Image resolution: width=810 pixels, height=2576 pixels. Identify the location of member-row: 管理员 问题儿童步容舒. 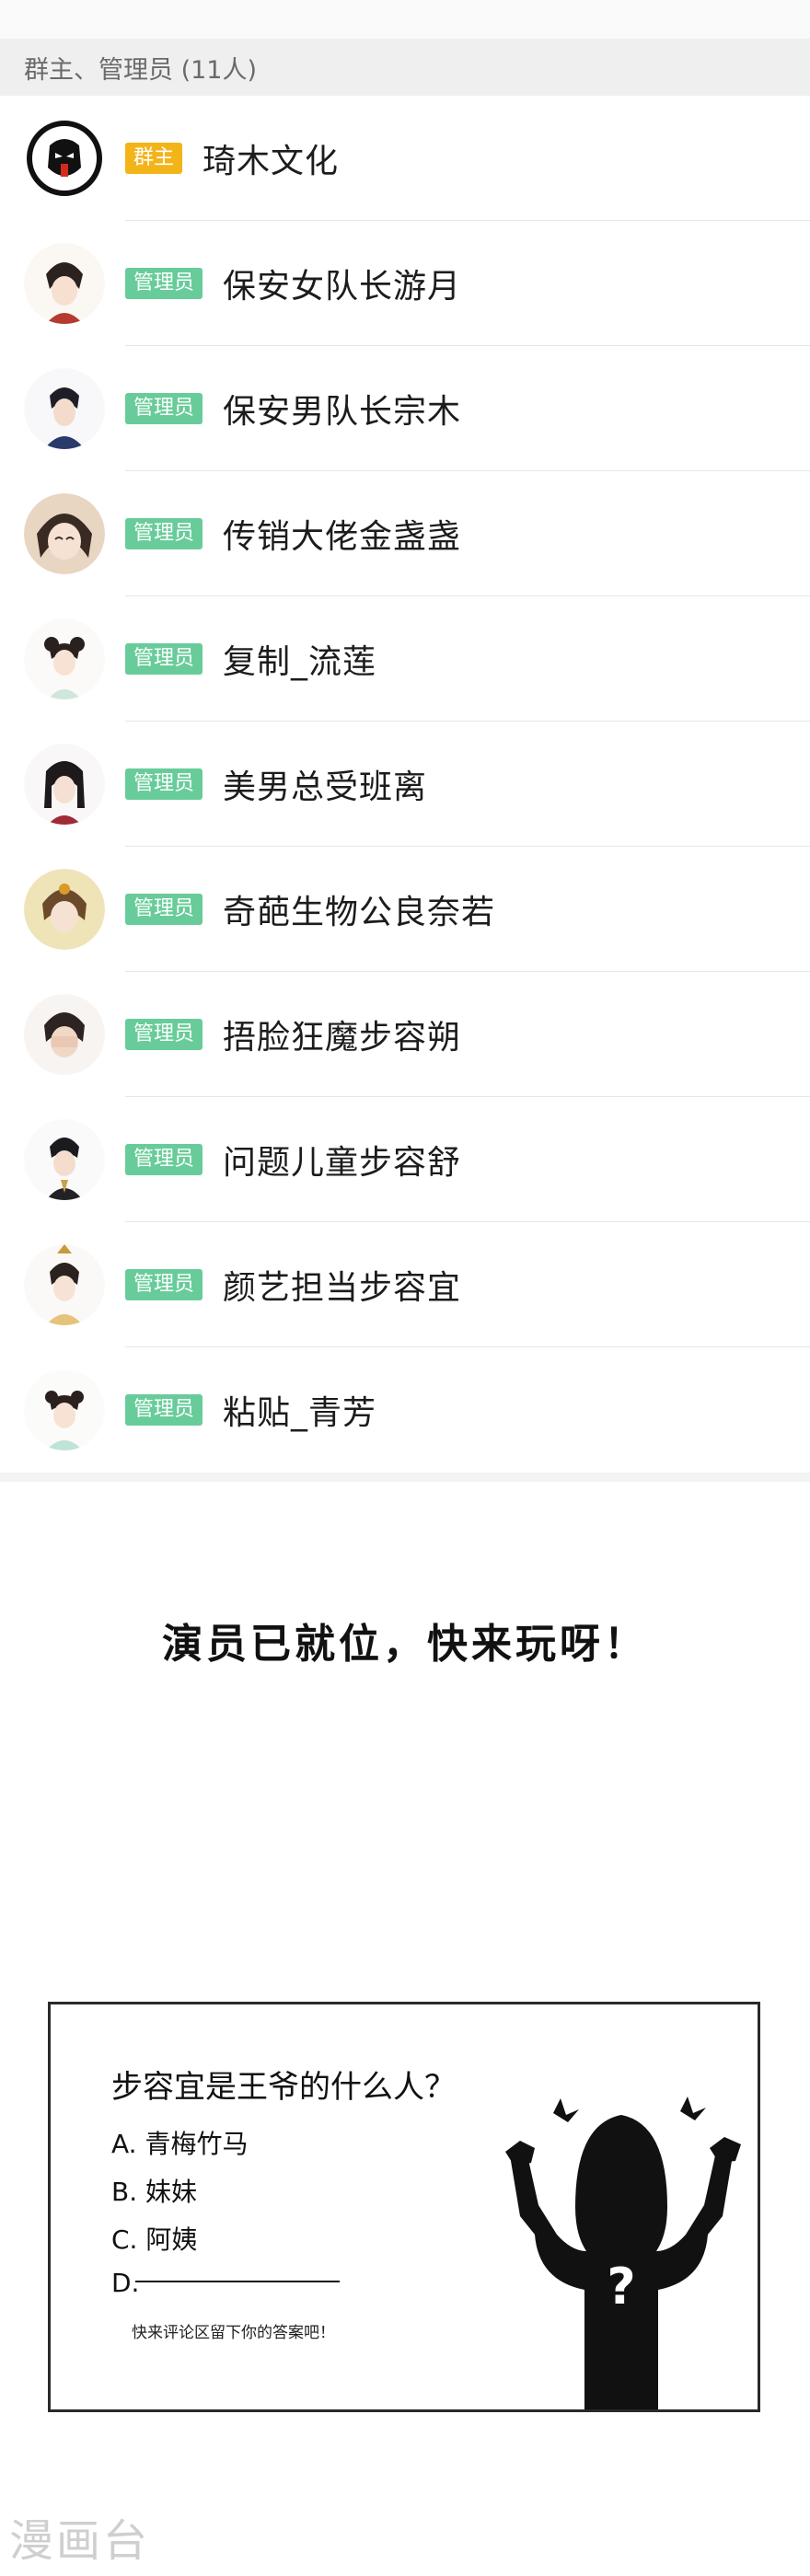
(405, 1159).